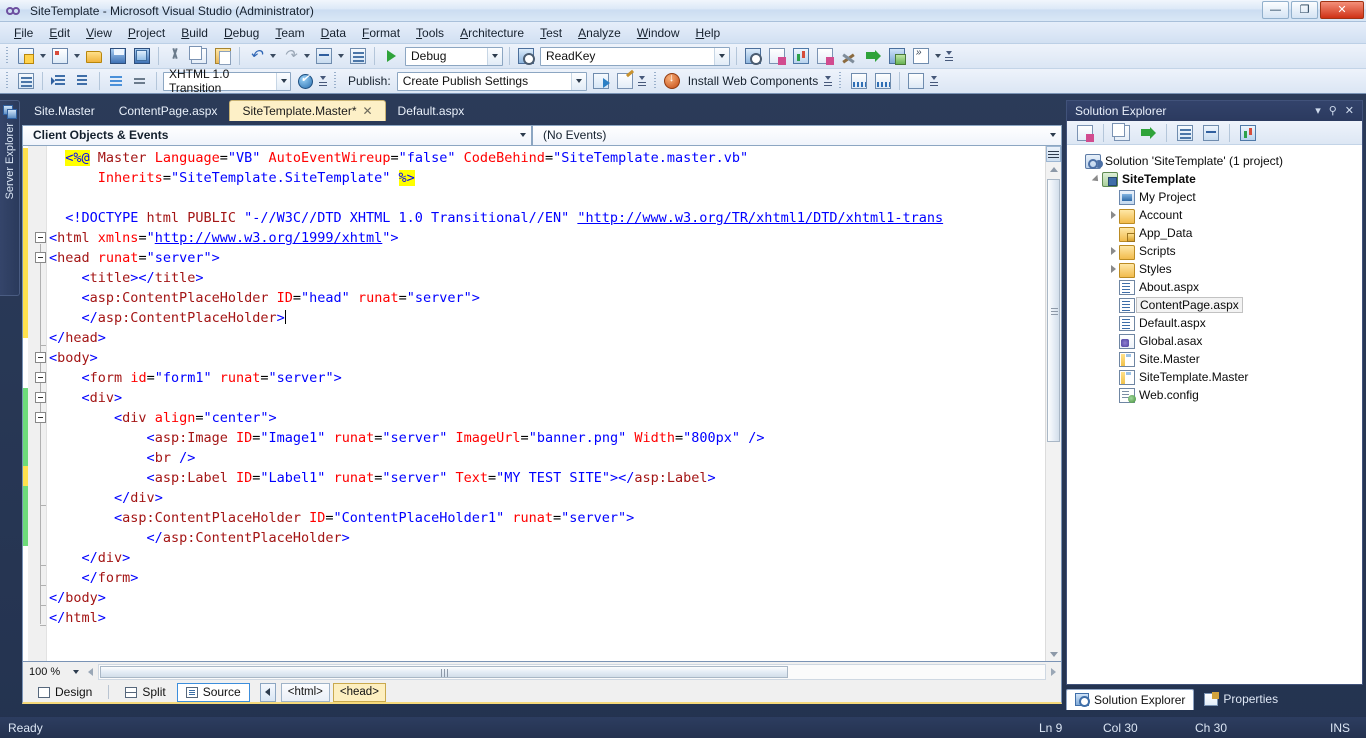  Describe the element at coordinates (194, 33) in the screenshot. I see `menu-item-build: Build` at that location.